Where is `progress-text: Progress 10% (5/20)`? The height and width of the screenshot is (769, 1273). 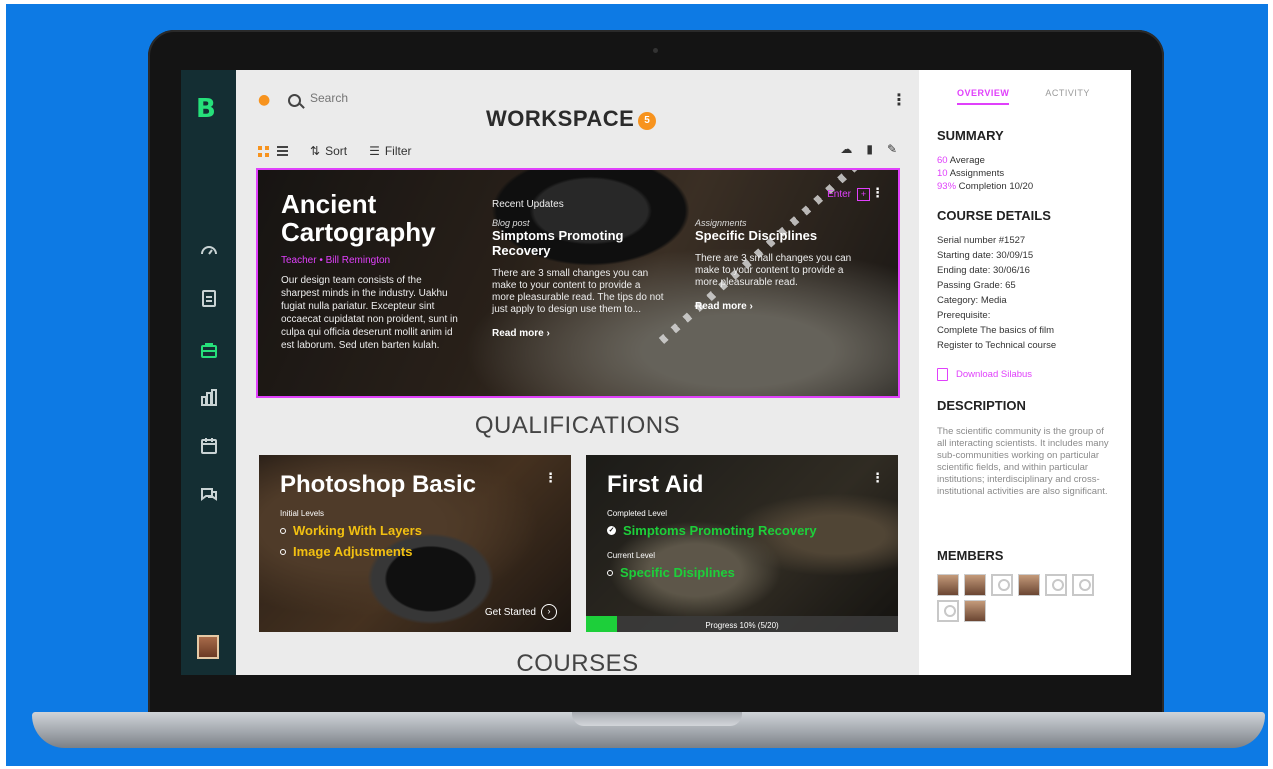 progress-text: Progress 10% (5/20) is located at coordinates (742, 625).